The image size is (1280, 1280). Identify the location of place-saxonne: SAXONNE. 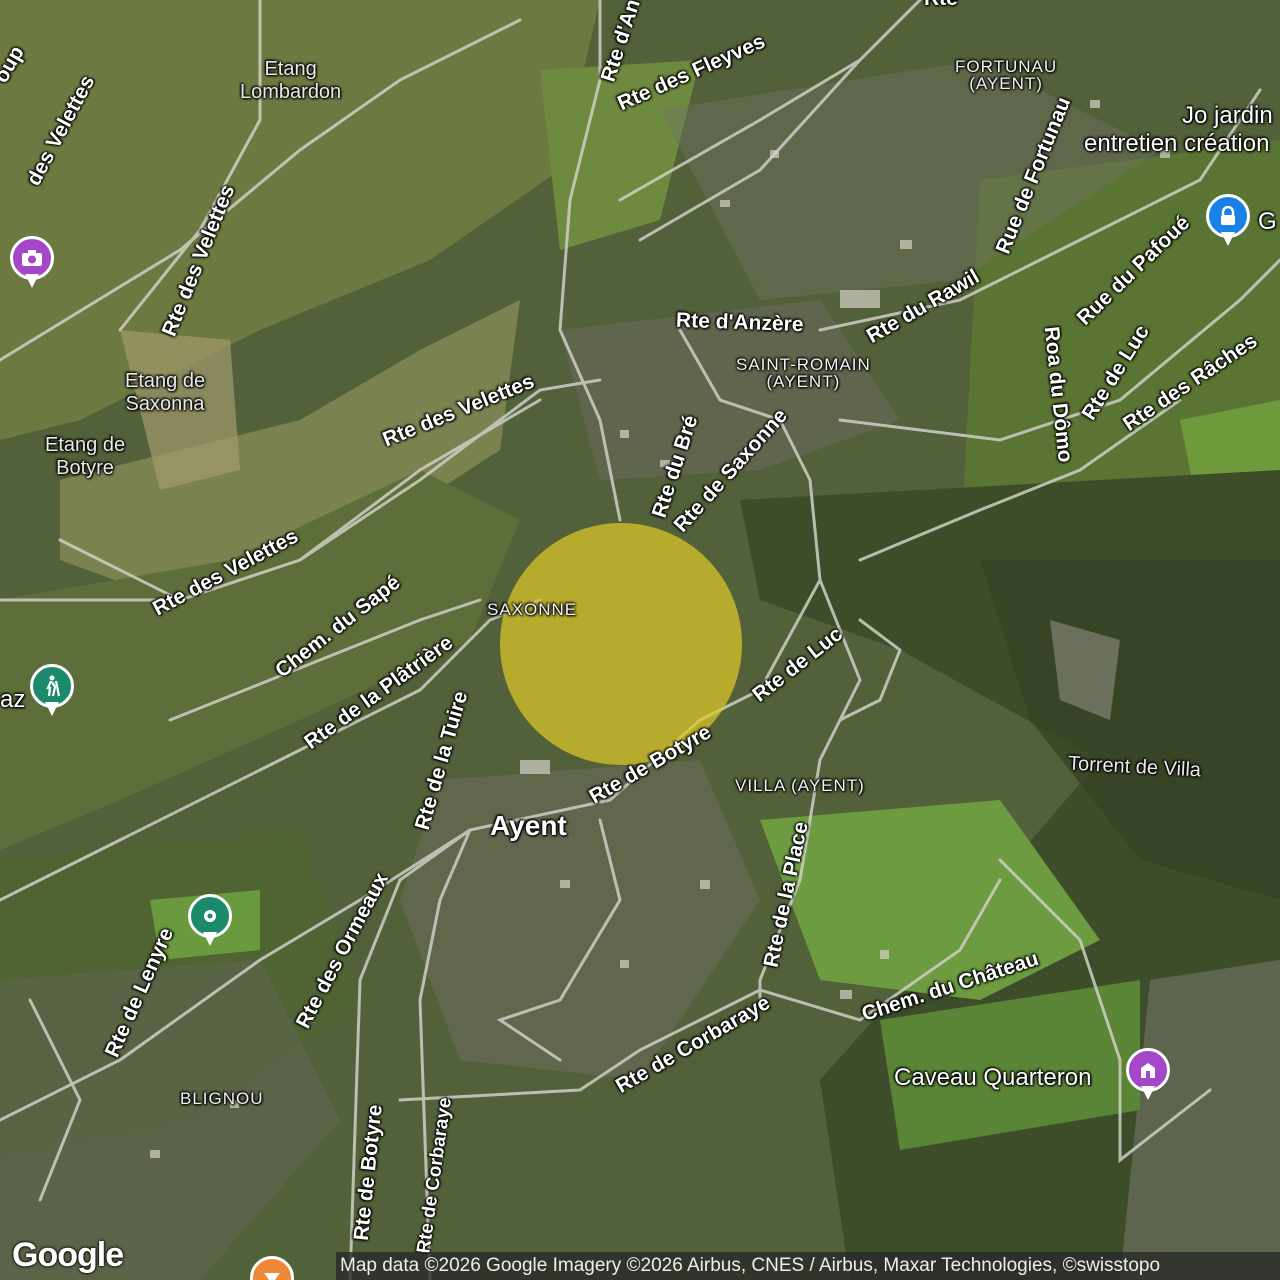
(532, 609).